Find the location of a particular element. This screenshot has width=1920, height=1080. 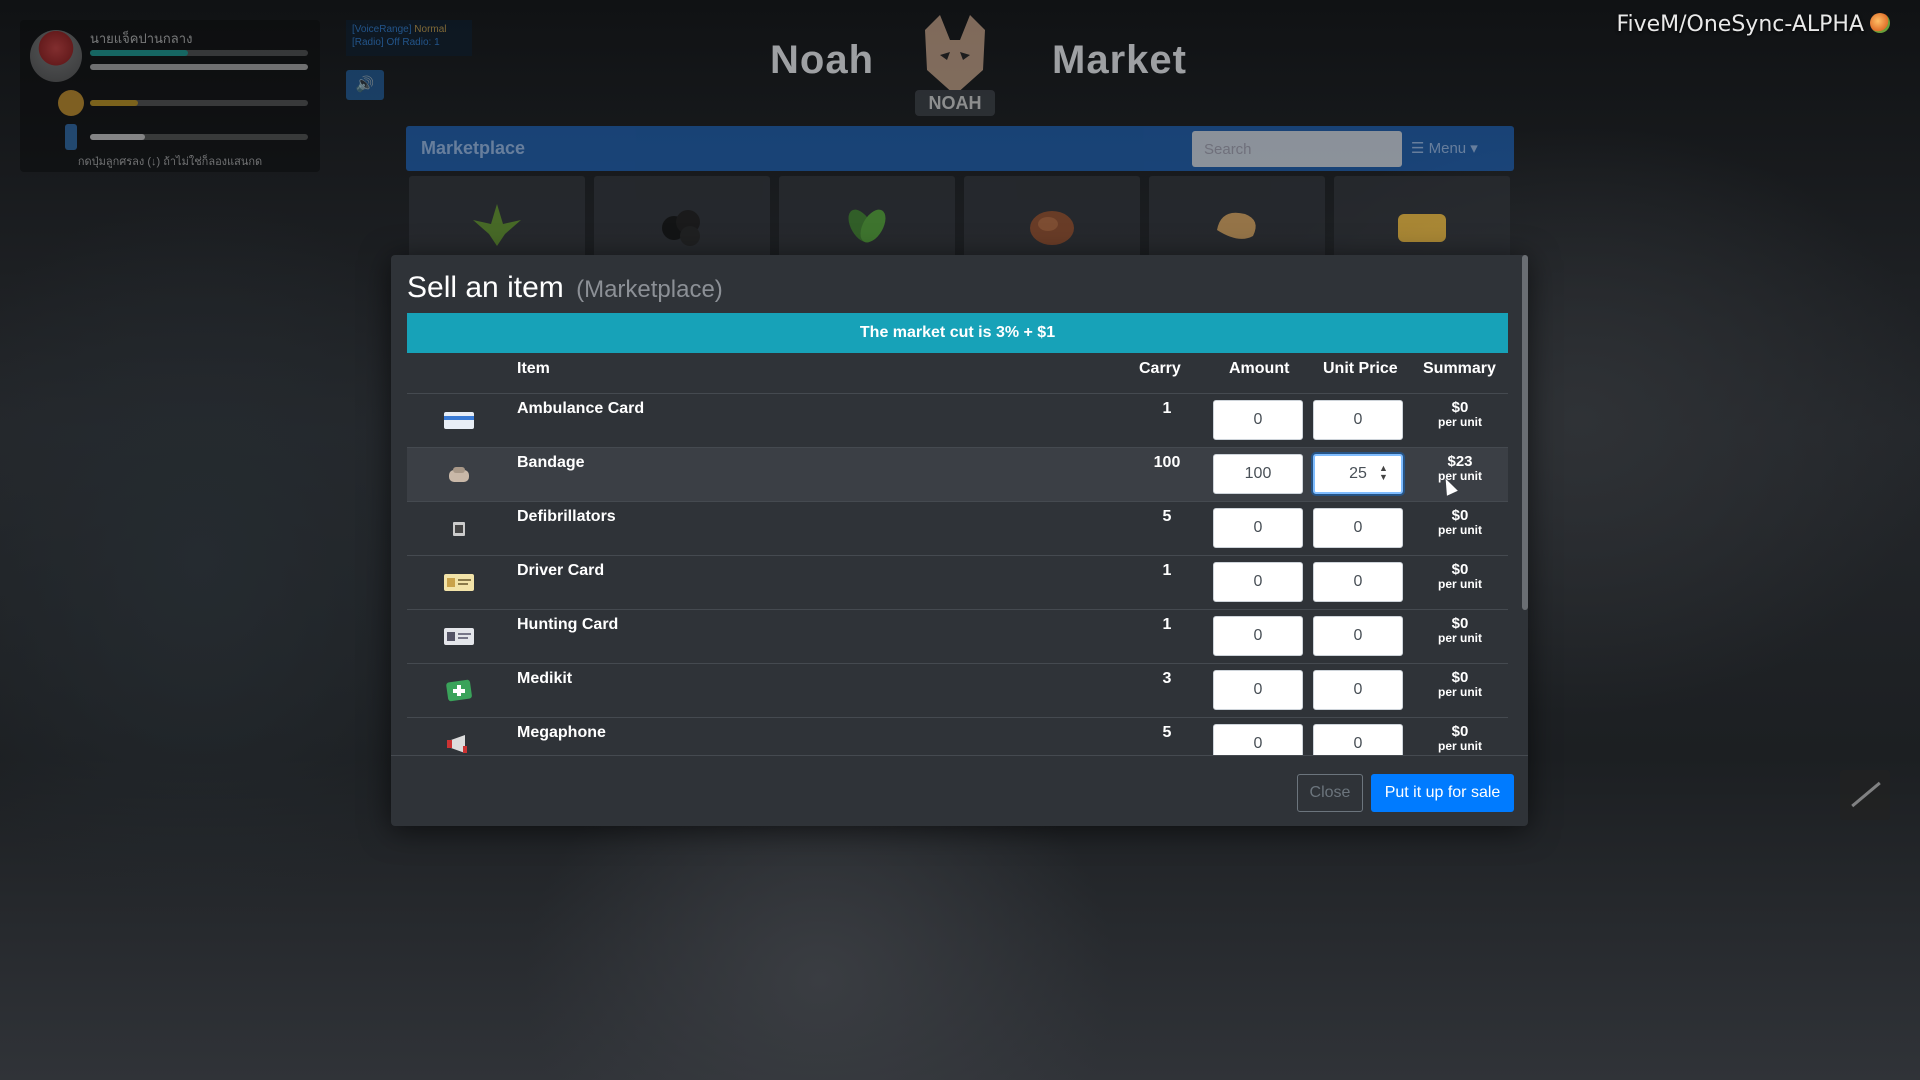

marketplace-title: Marketplace is located at coordinates (473, 148).